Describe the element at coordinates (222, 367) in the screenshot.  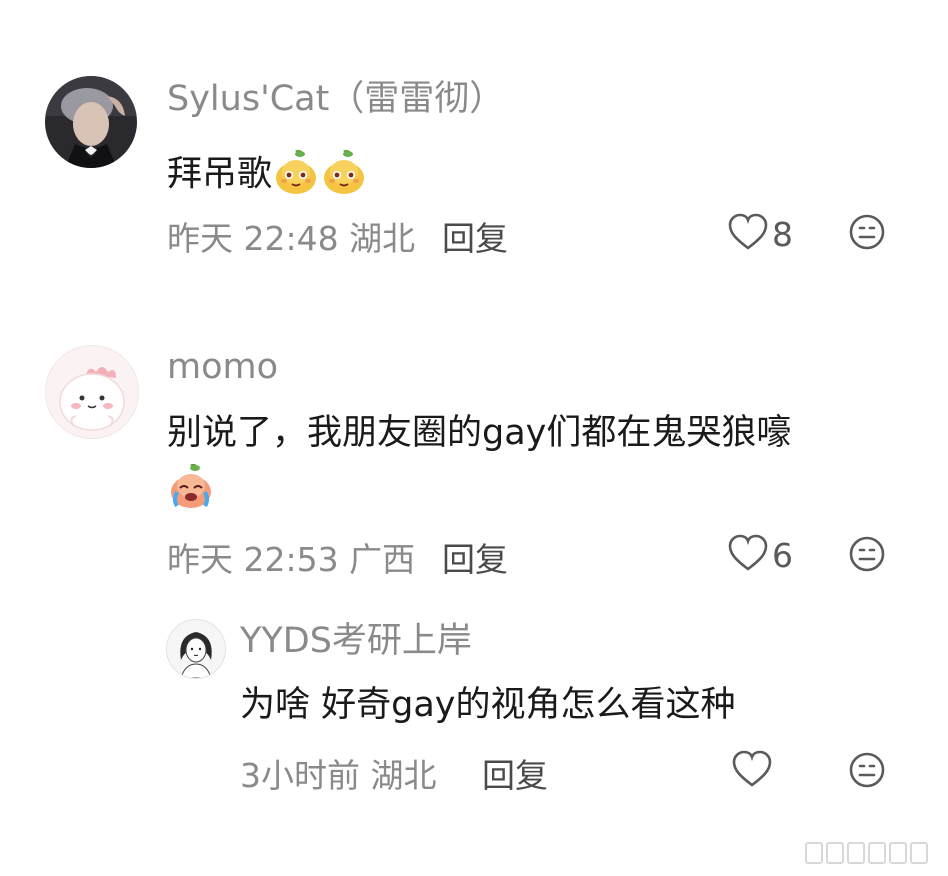
I see `username: momo` at that location.